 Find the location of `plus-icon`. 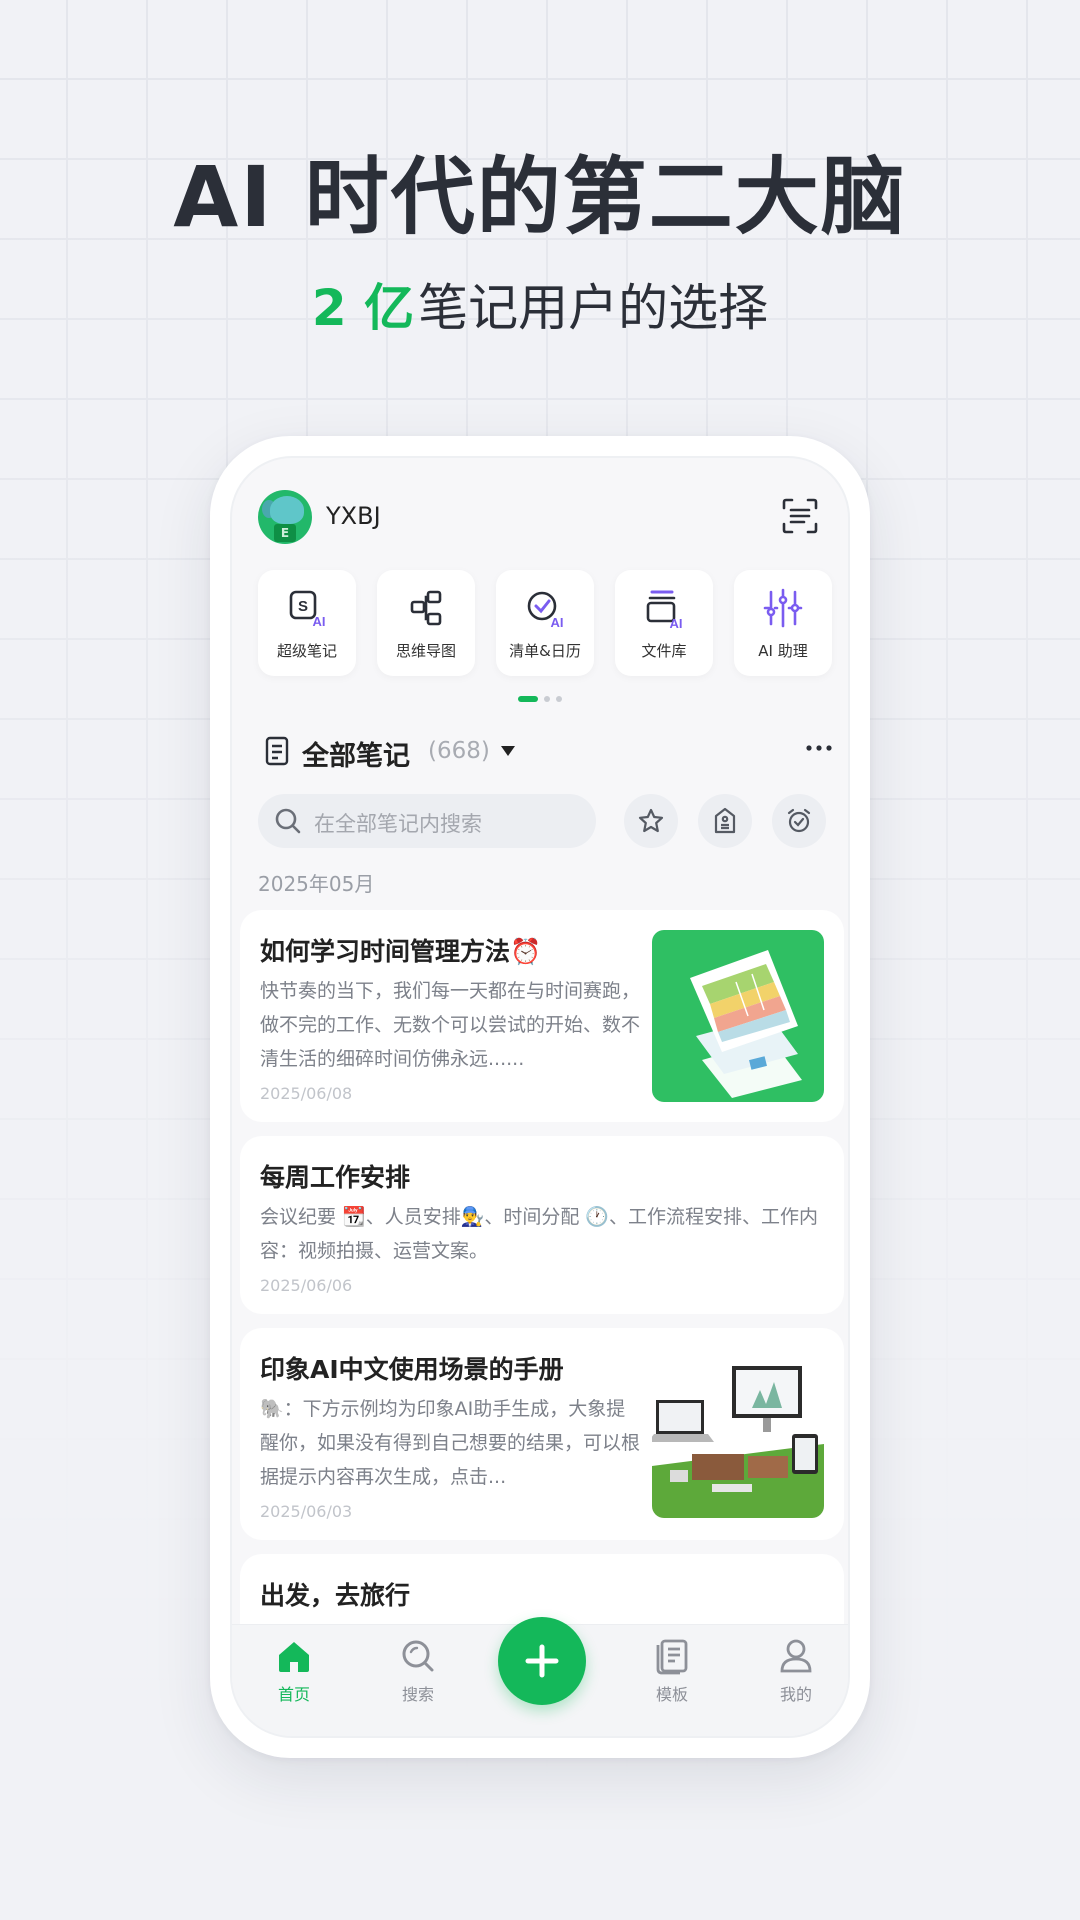

plus-icon is located at coordinates (542, 1661).